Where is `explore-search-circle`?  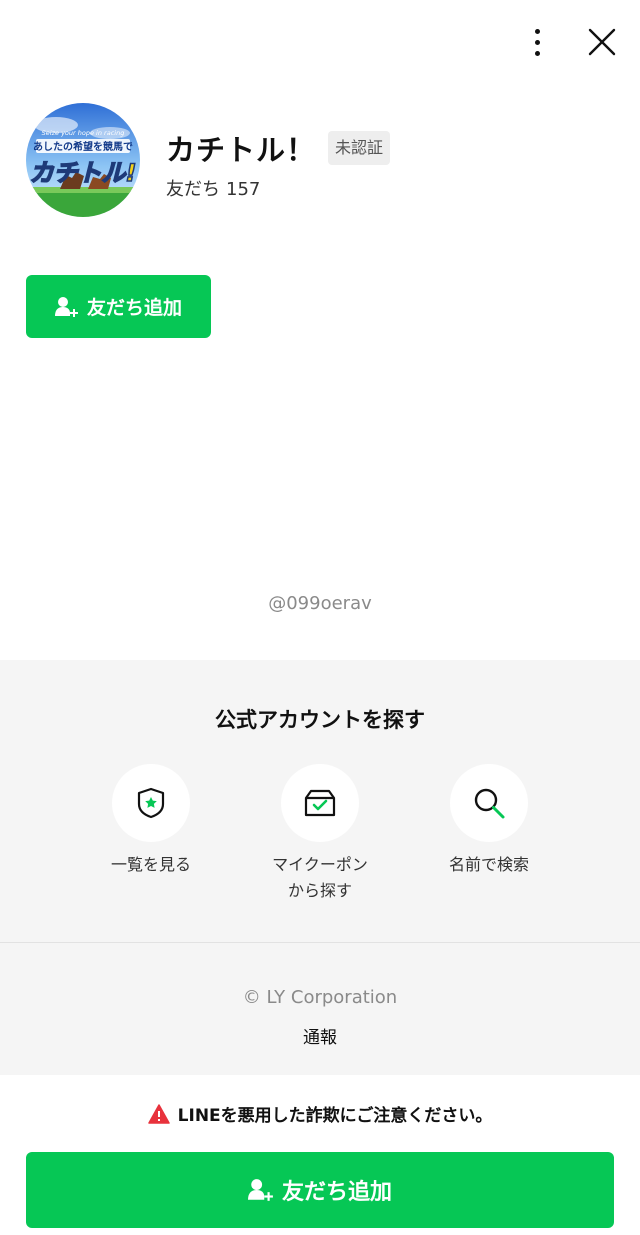
explore-search-circle is located at coordinates (489, 803).